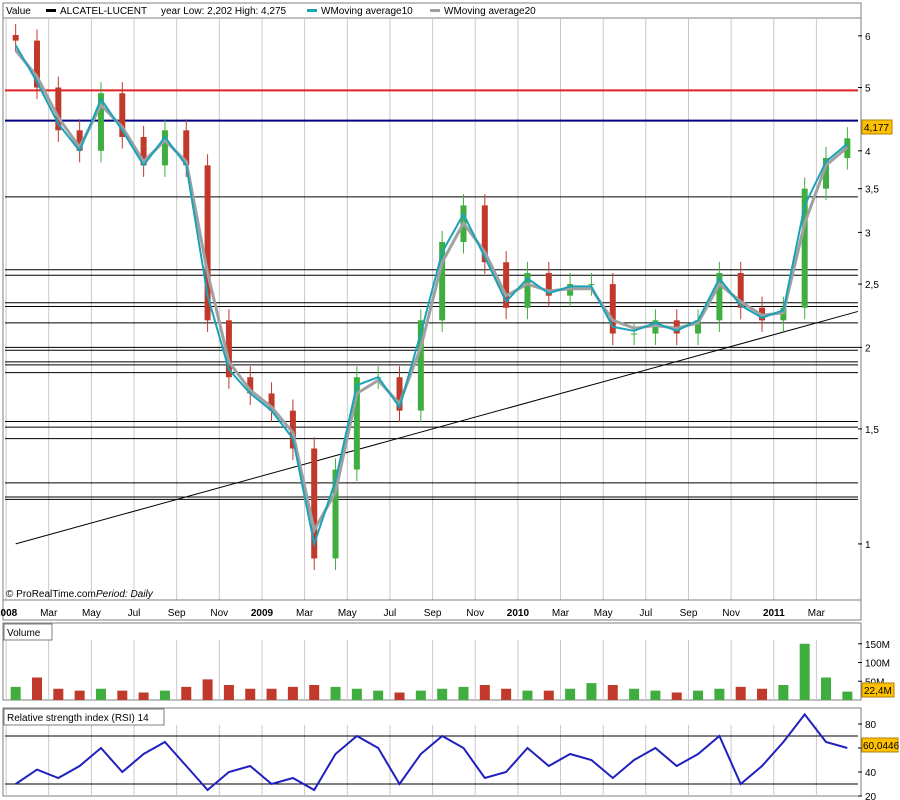 The image size is (900, 800). What do you see at coordinates (262, 613) in the screenshot?
I see `time-tick-label: 2009` at bounding box center [262, 613].